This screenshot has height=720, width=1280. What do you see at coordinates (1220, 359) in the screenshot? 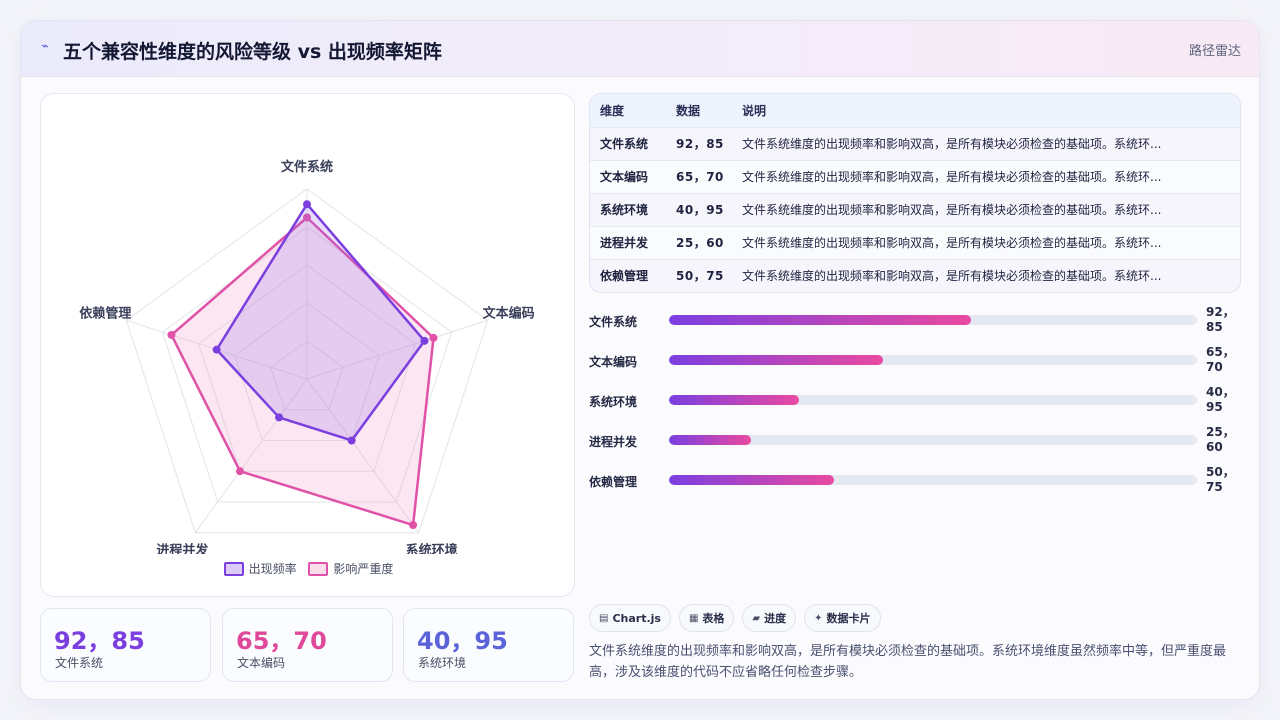
I see `progress-value: 65，70` at bounding box center [1220, 359].